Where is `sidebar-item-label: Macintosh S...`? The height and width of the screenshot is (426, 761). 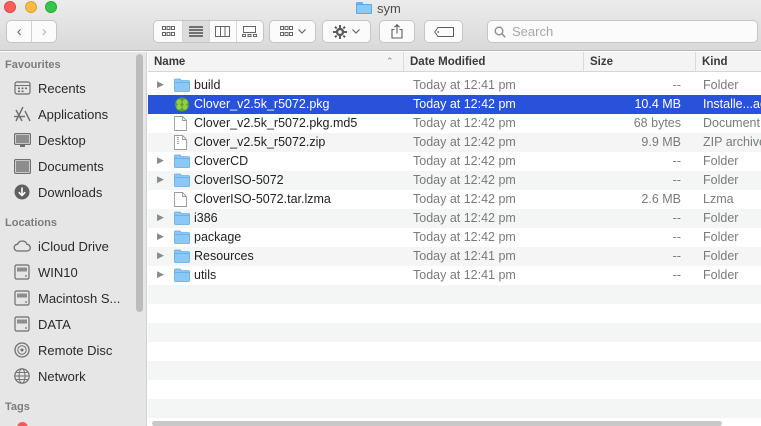
sidebar-item-label: Macintosh S... is located at coordinates (79, 298).